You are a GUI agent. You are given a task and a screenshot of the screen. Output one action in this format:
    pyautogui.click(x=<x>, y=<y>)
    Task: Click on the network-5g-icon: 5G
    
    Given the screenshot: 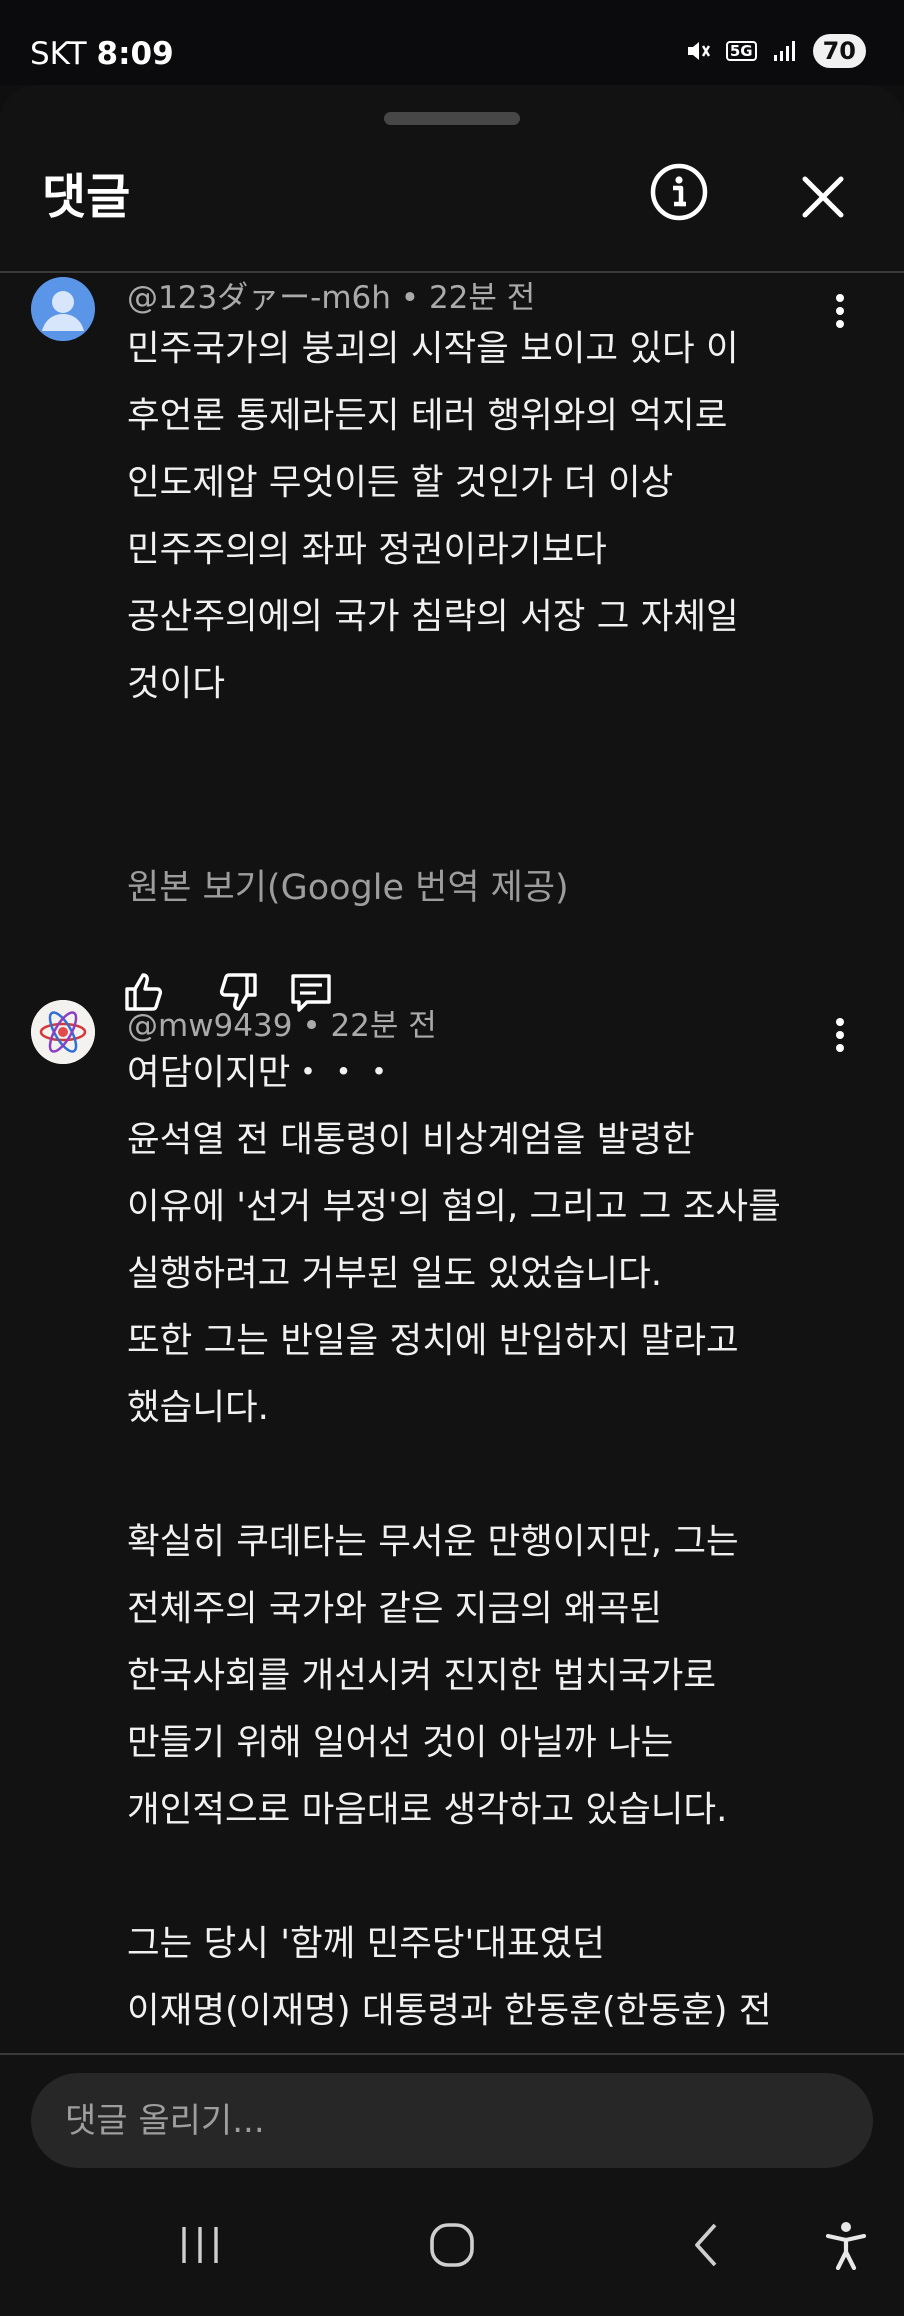 What is the action you would take?
    pyautogui.click(x=741, y=51)
    